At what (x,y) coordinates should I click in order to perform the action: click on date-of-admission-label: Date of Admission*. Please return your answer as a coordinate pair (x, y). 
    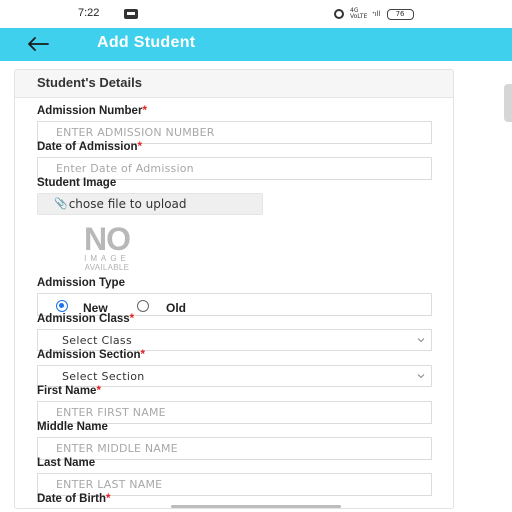
    Looking at the image, I should click on (90, 147).